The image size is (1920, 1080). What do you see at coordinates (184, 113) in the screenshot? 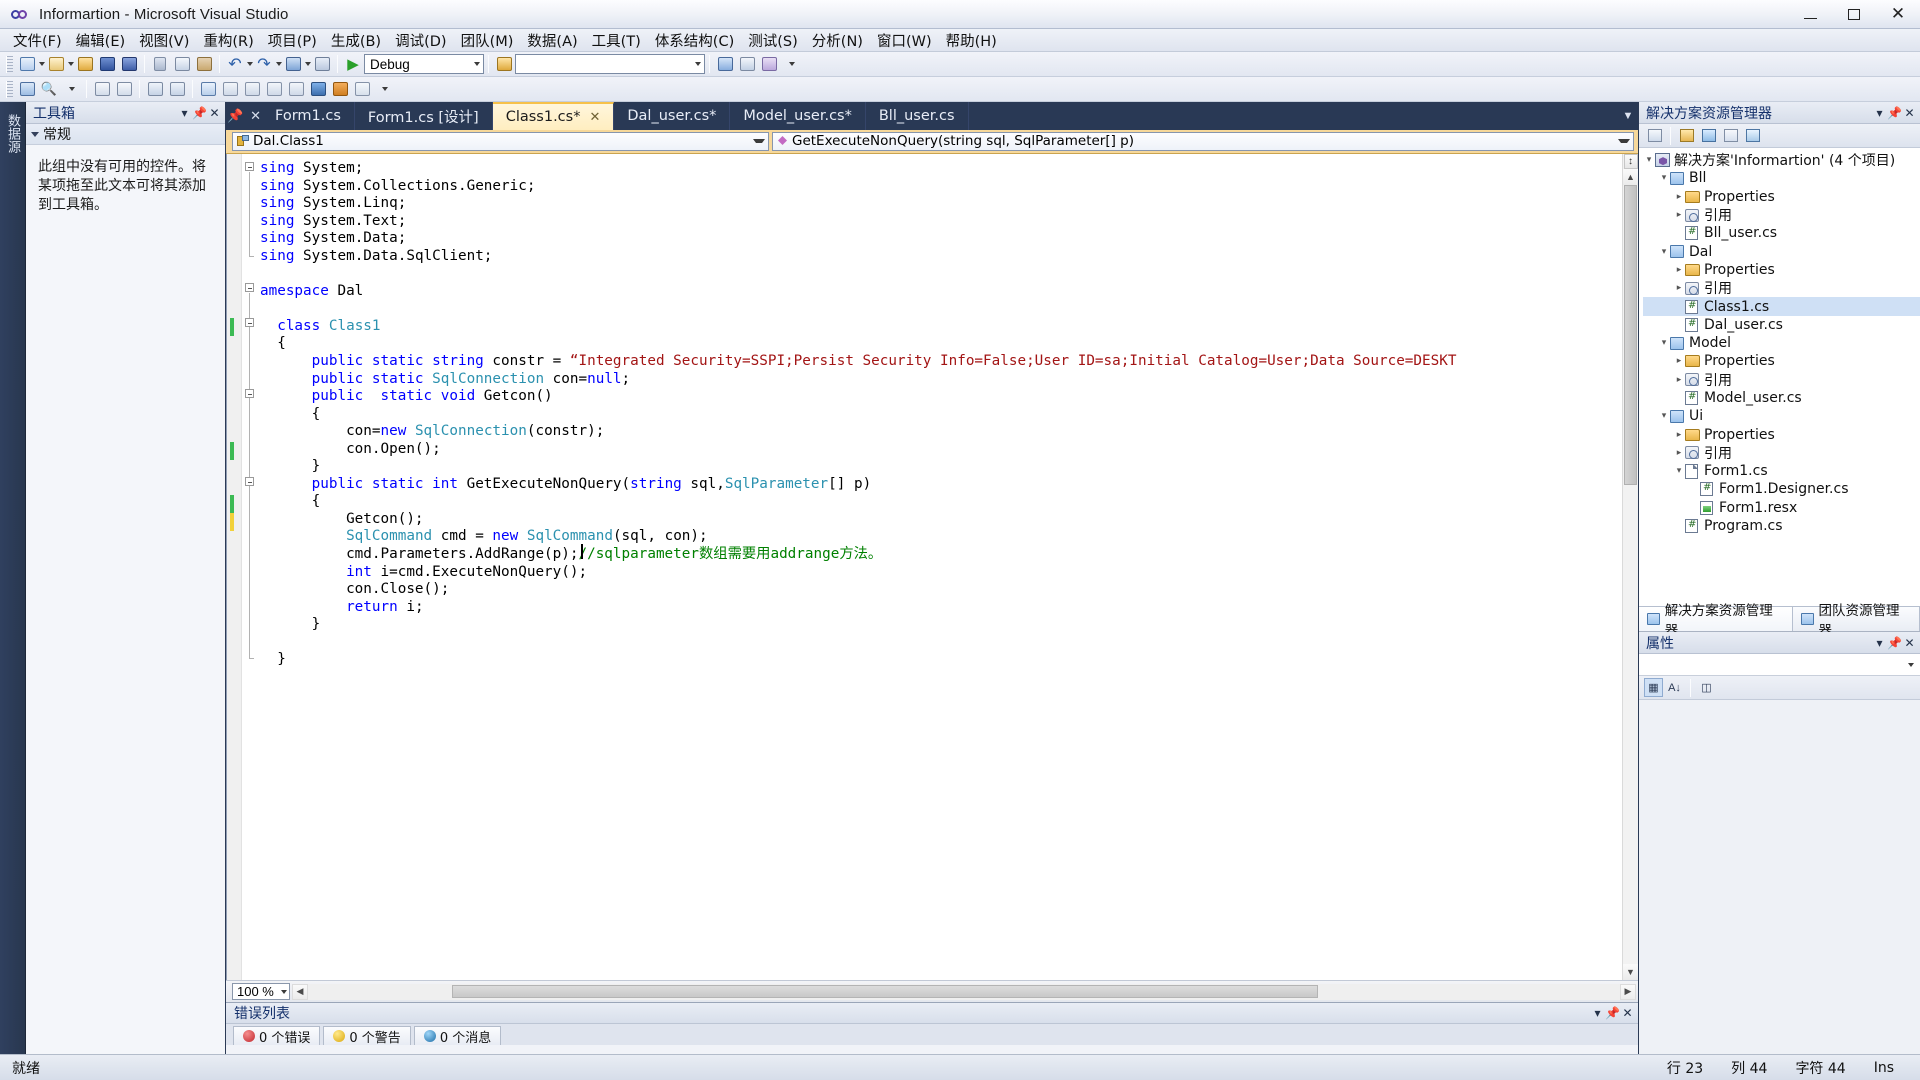
I see `toolbox-dropdown-icon: ▾` at bounding box center [184, 113].